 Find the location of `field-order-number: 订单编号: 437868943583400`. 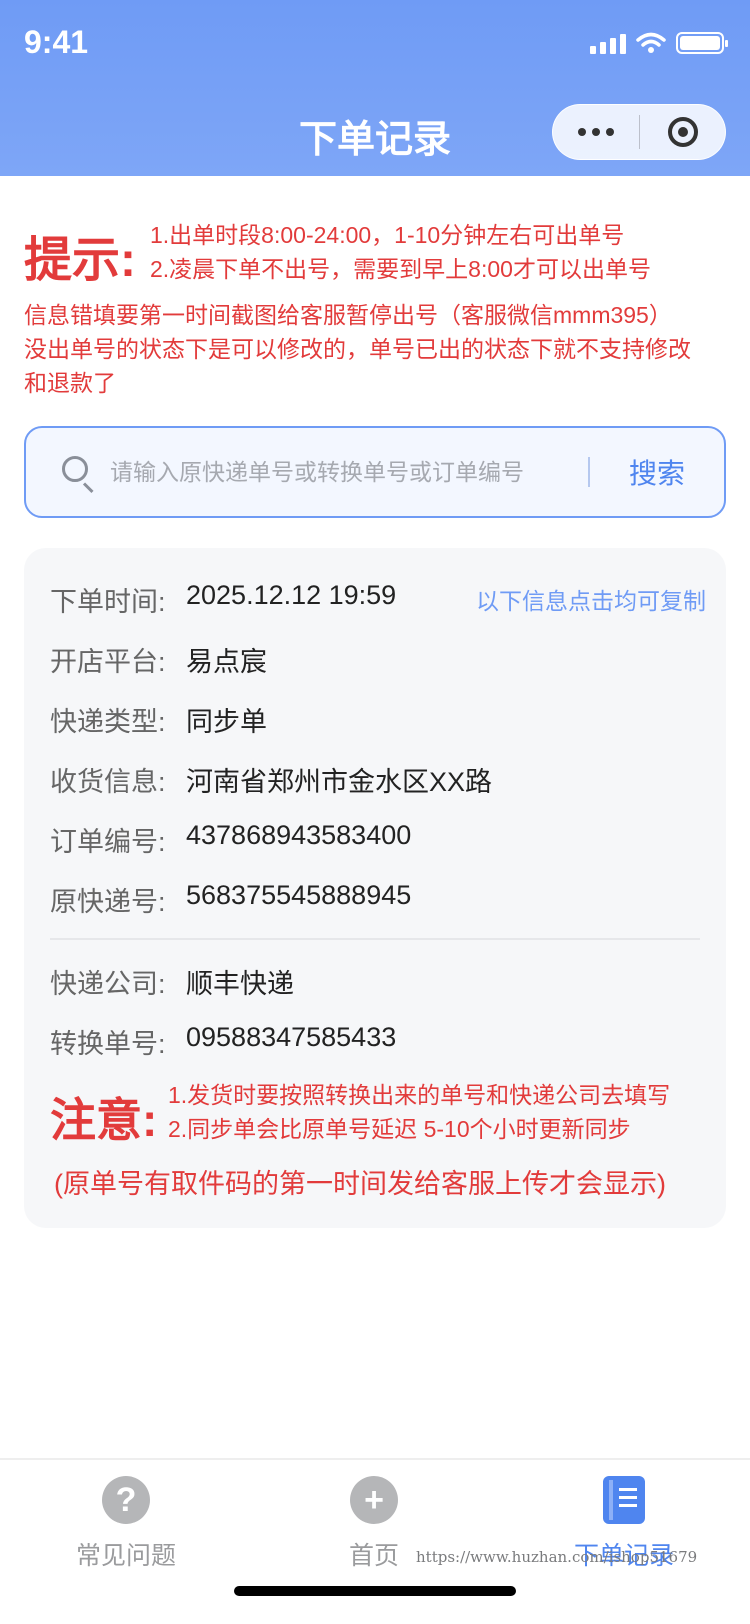

field-order-number: 订单编号: 437868943583400 is located at coordinates (230, 839).